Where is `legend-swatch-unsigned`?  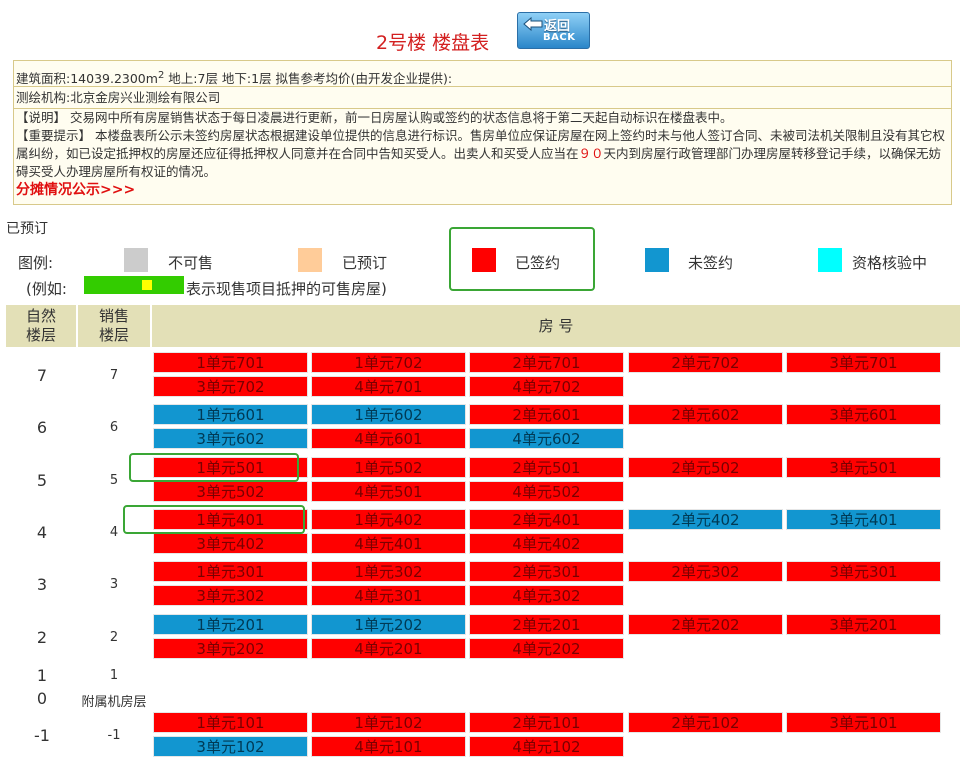 legend-swatch-unsigned is located at coordinates (657, 260).